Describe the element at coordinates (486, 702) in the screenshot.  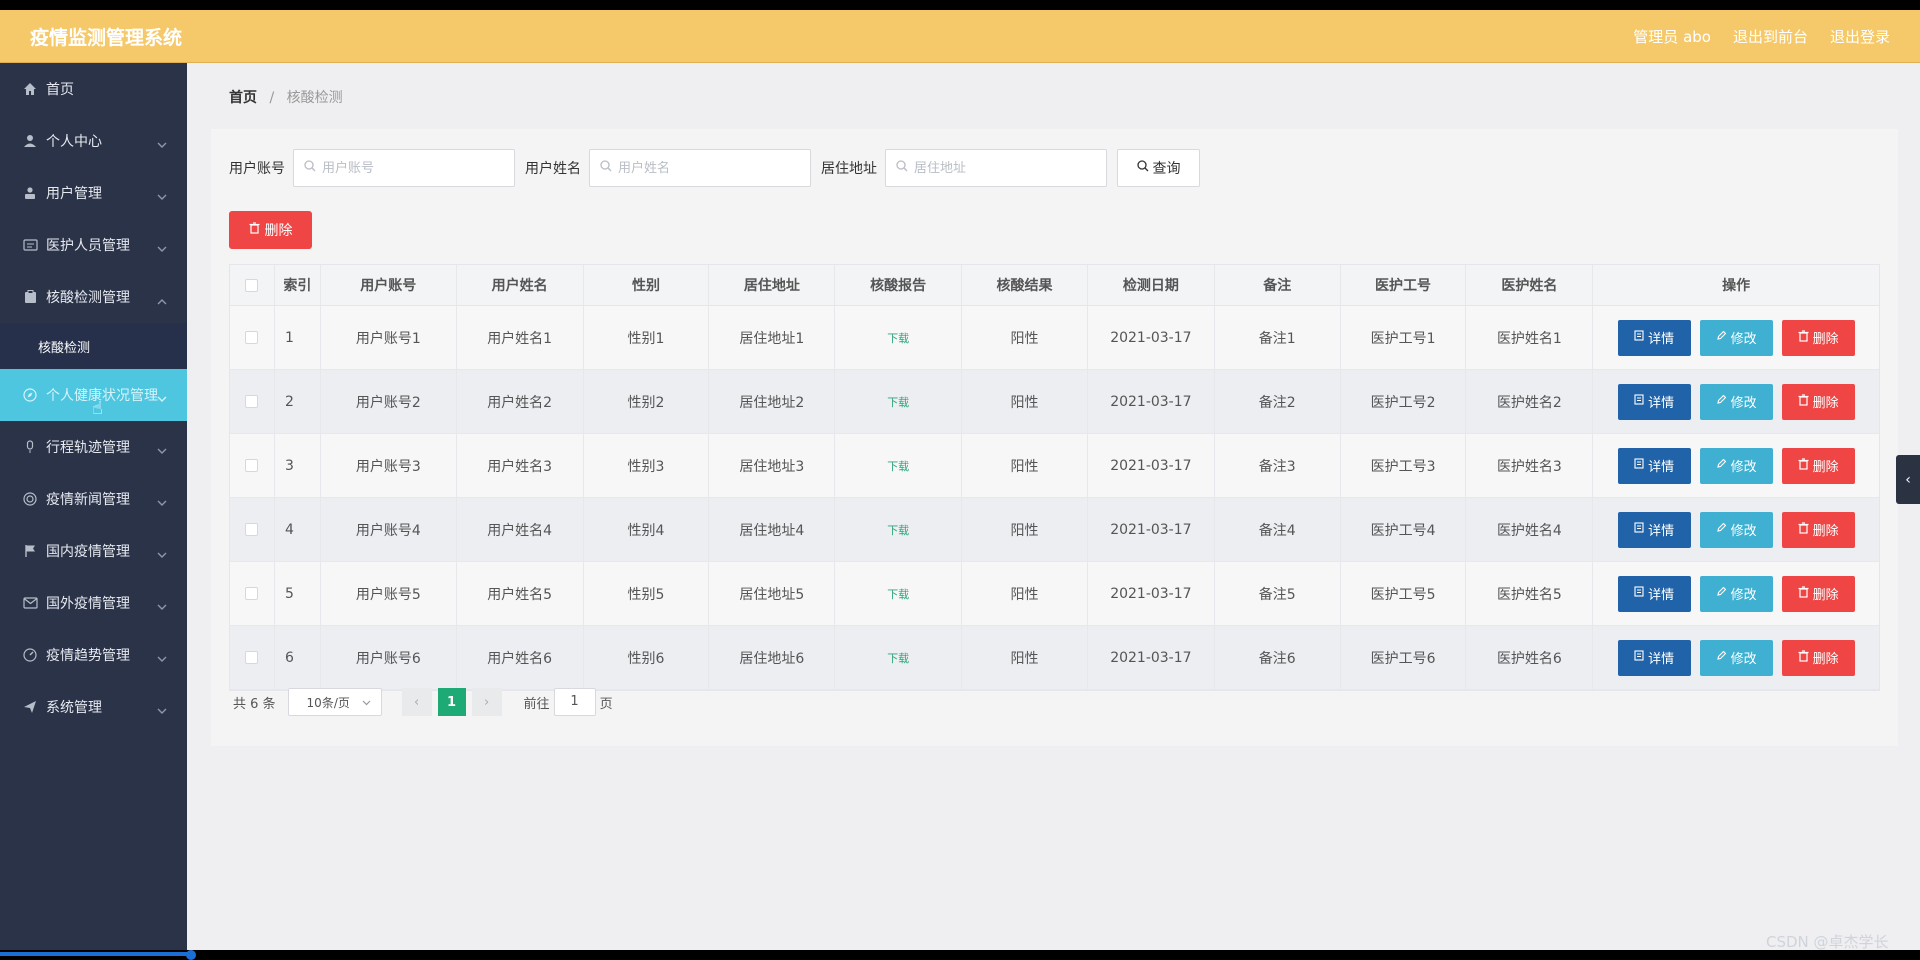
I see `next-page-button: ›` at that location.